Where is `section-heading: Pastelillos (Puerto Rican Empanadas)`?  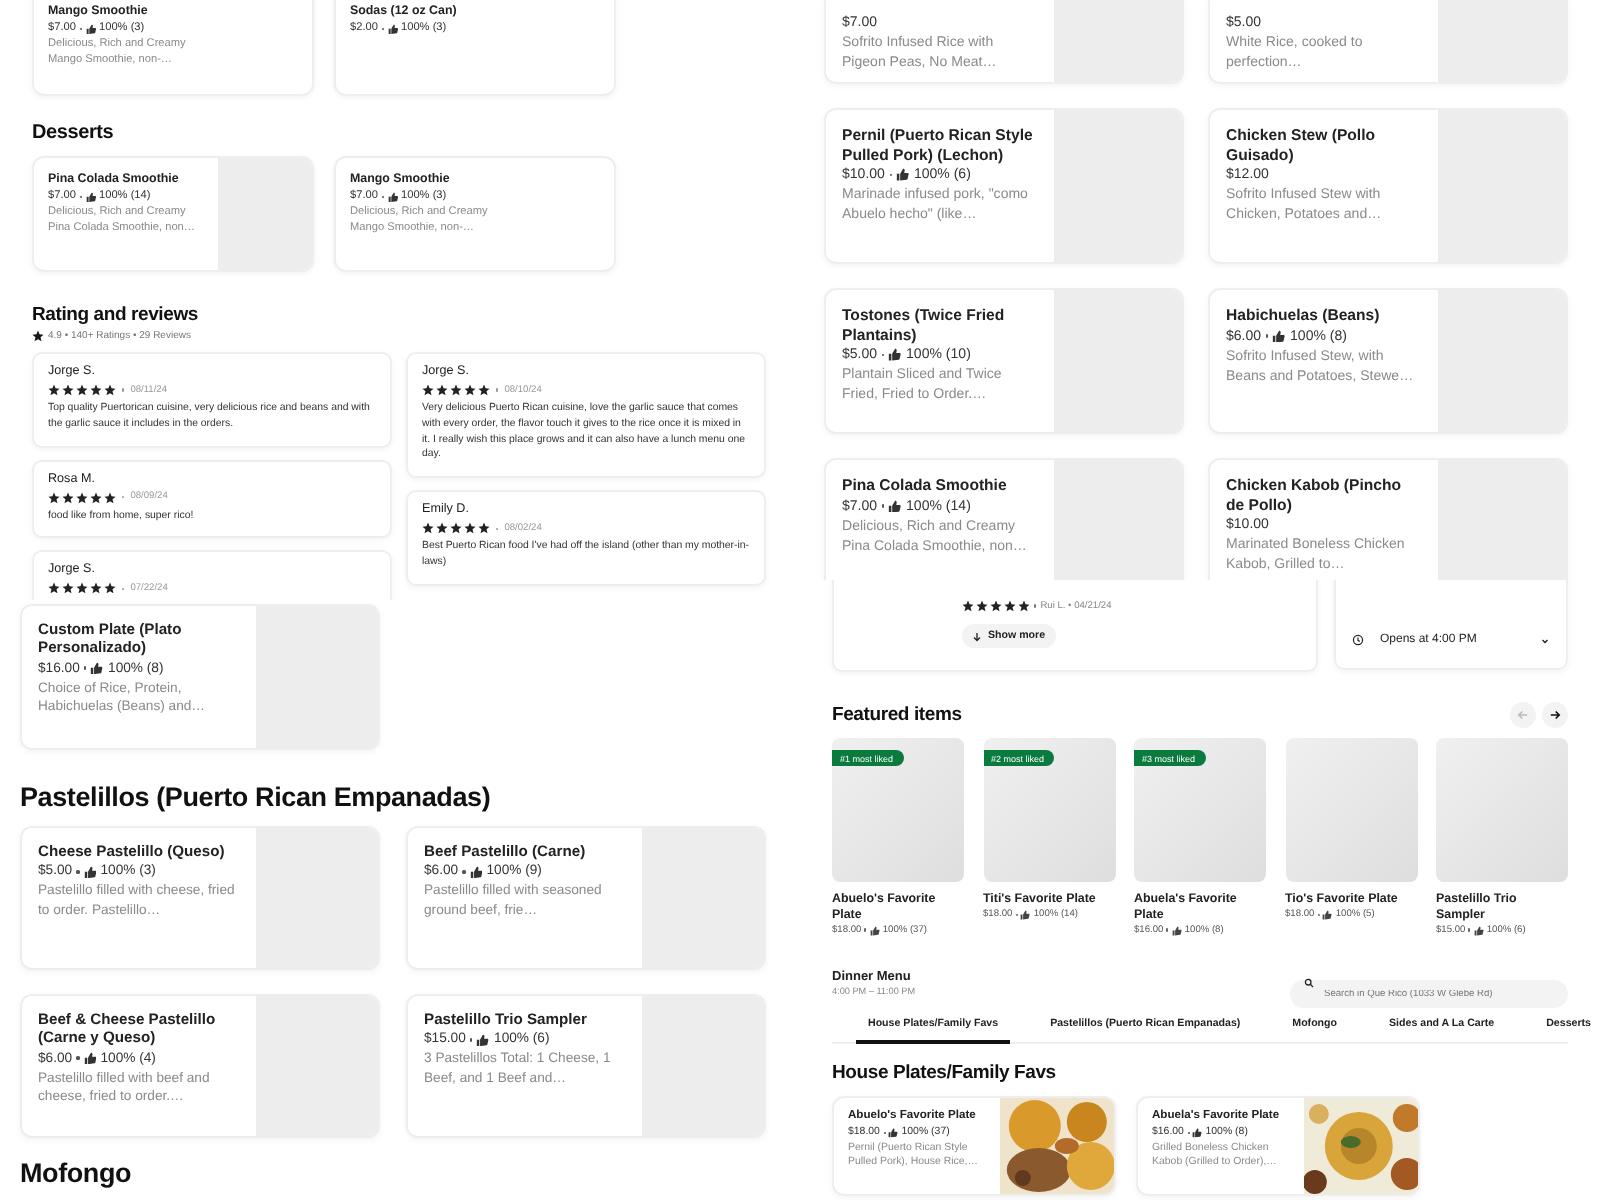 section-heading: Pastelillos (Puerto Rican Empanadas) is located at coordinates (256, 797).